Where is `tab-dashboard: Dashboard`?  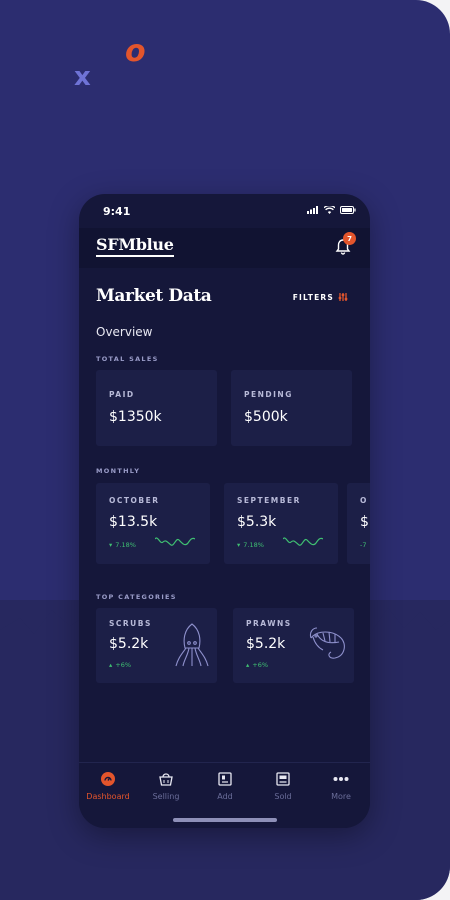 tab-dashboard: Dashboard is located at coordinates (108, 786).